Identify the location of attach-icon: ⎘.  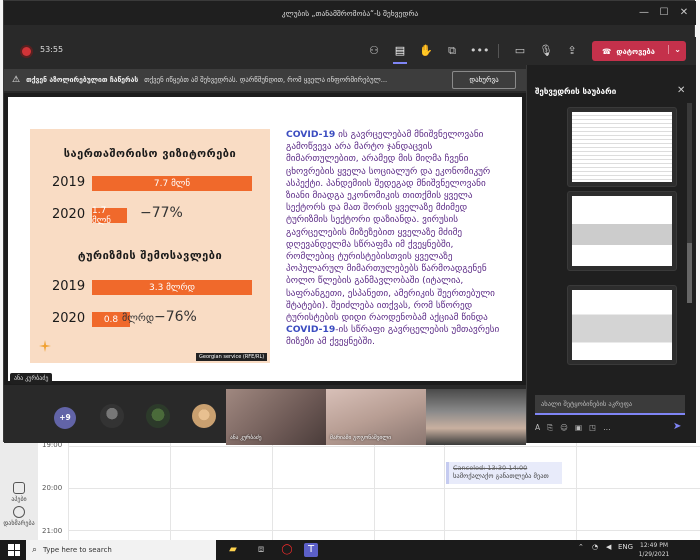
(550, 429).